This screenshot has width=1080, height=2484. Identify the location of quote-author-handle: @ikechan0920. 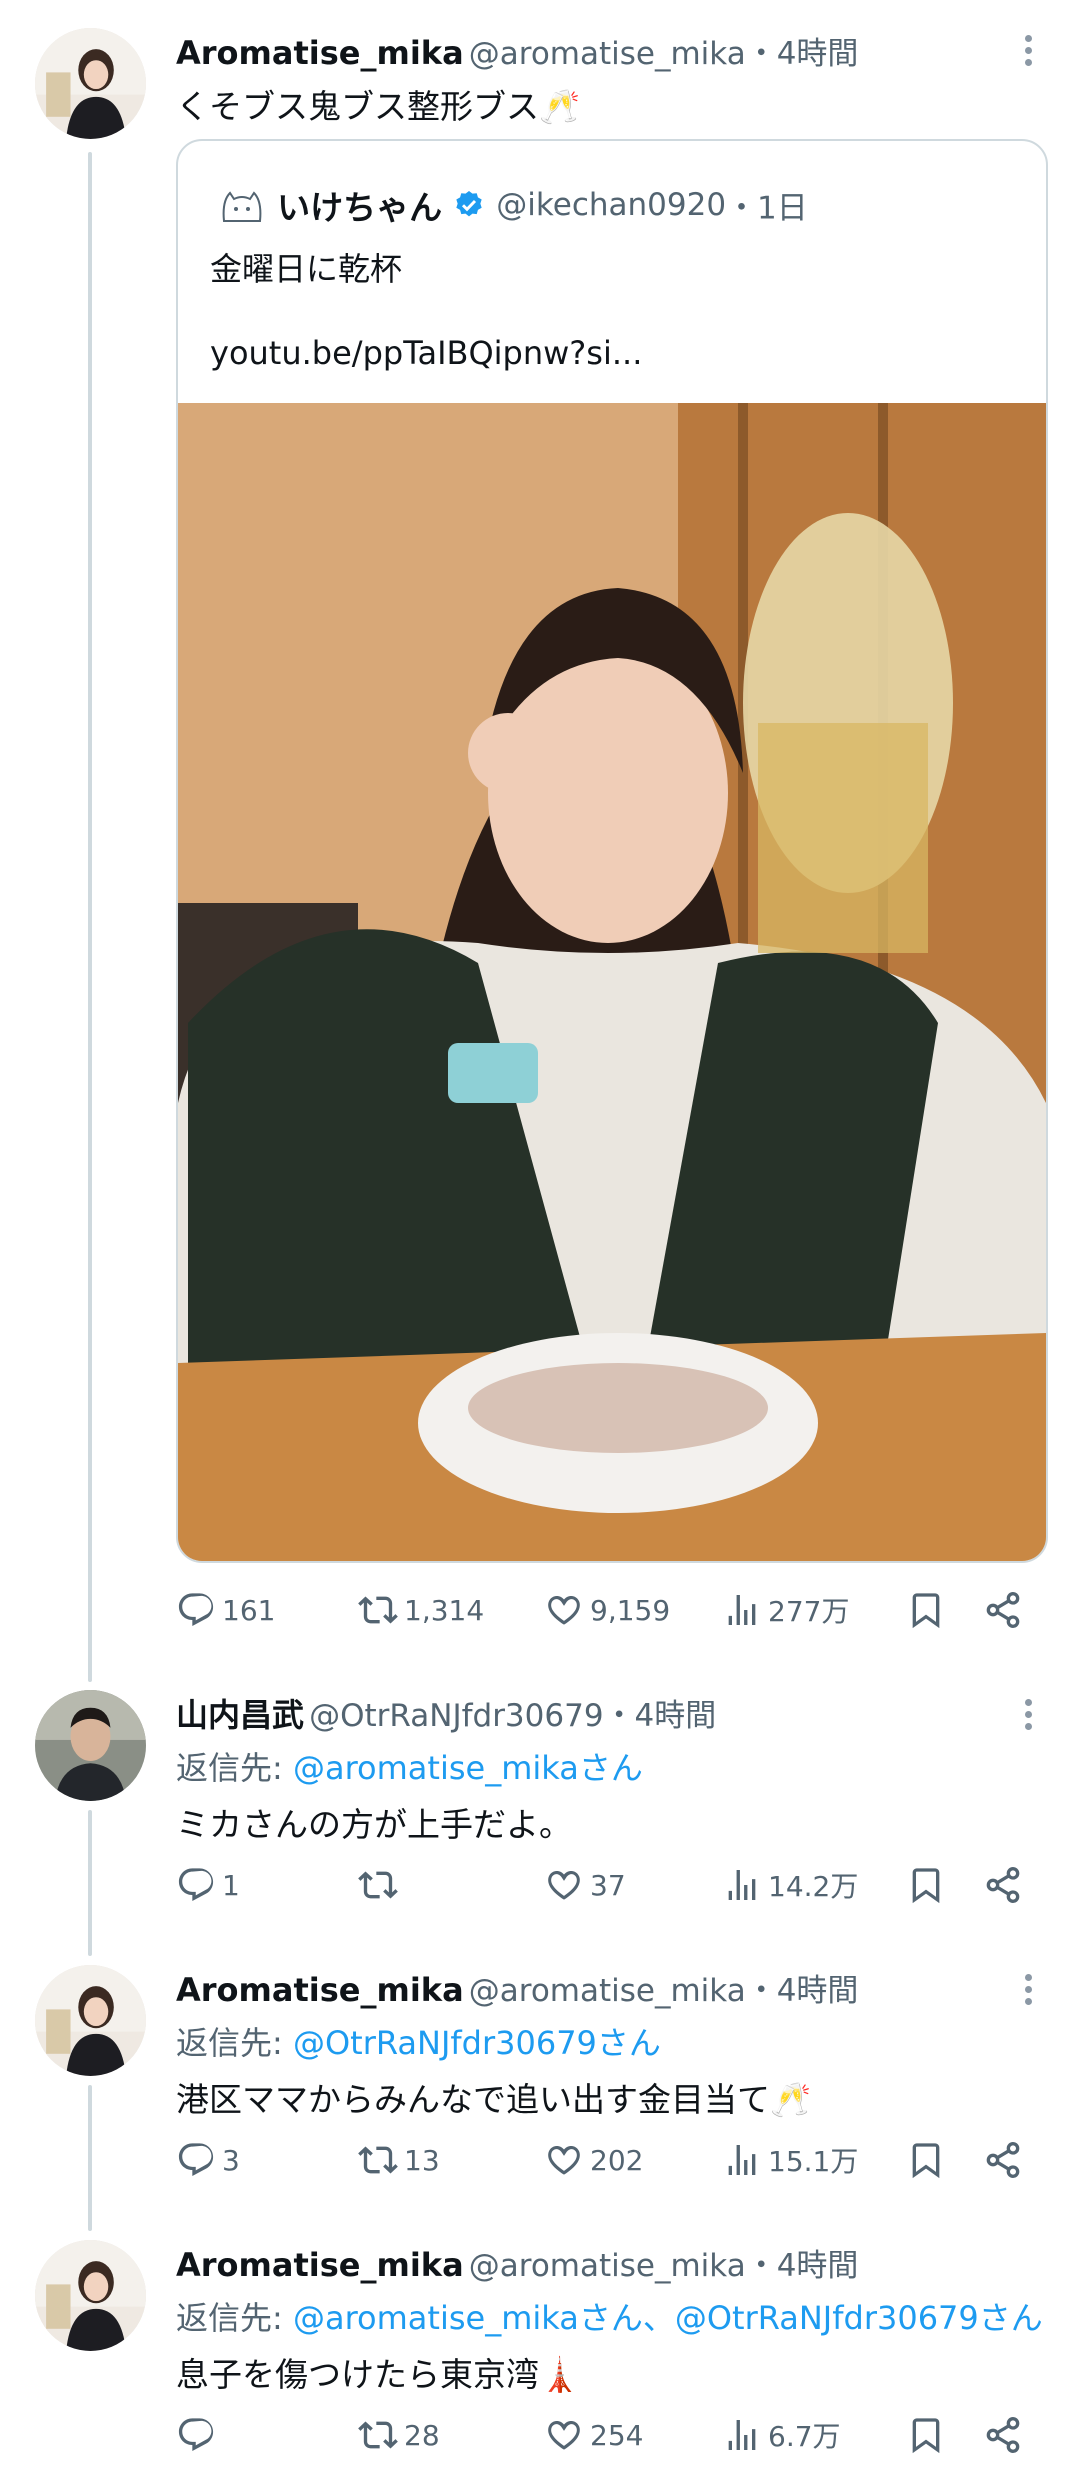
(611, 205).